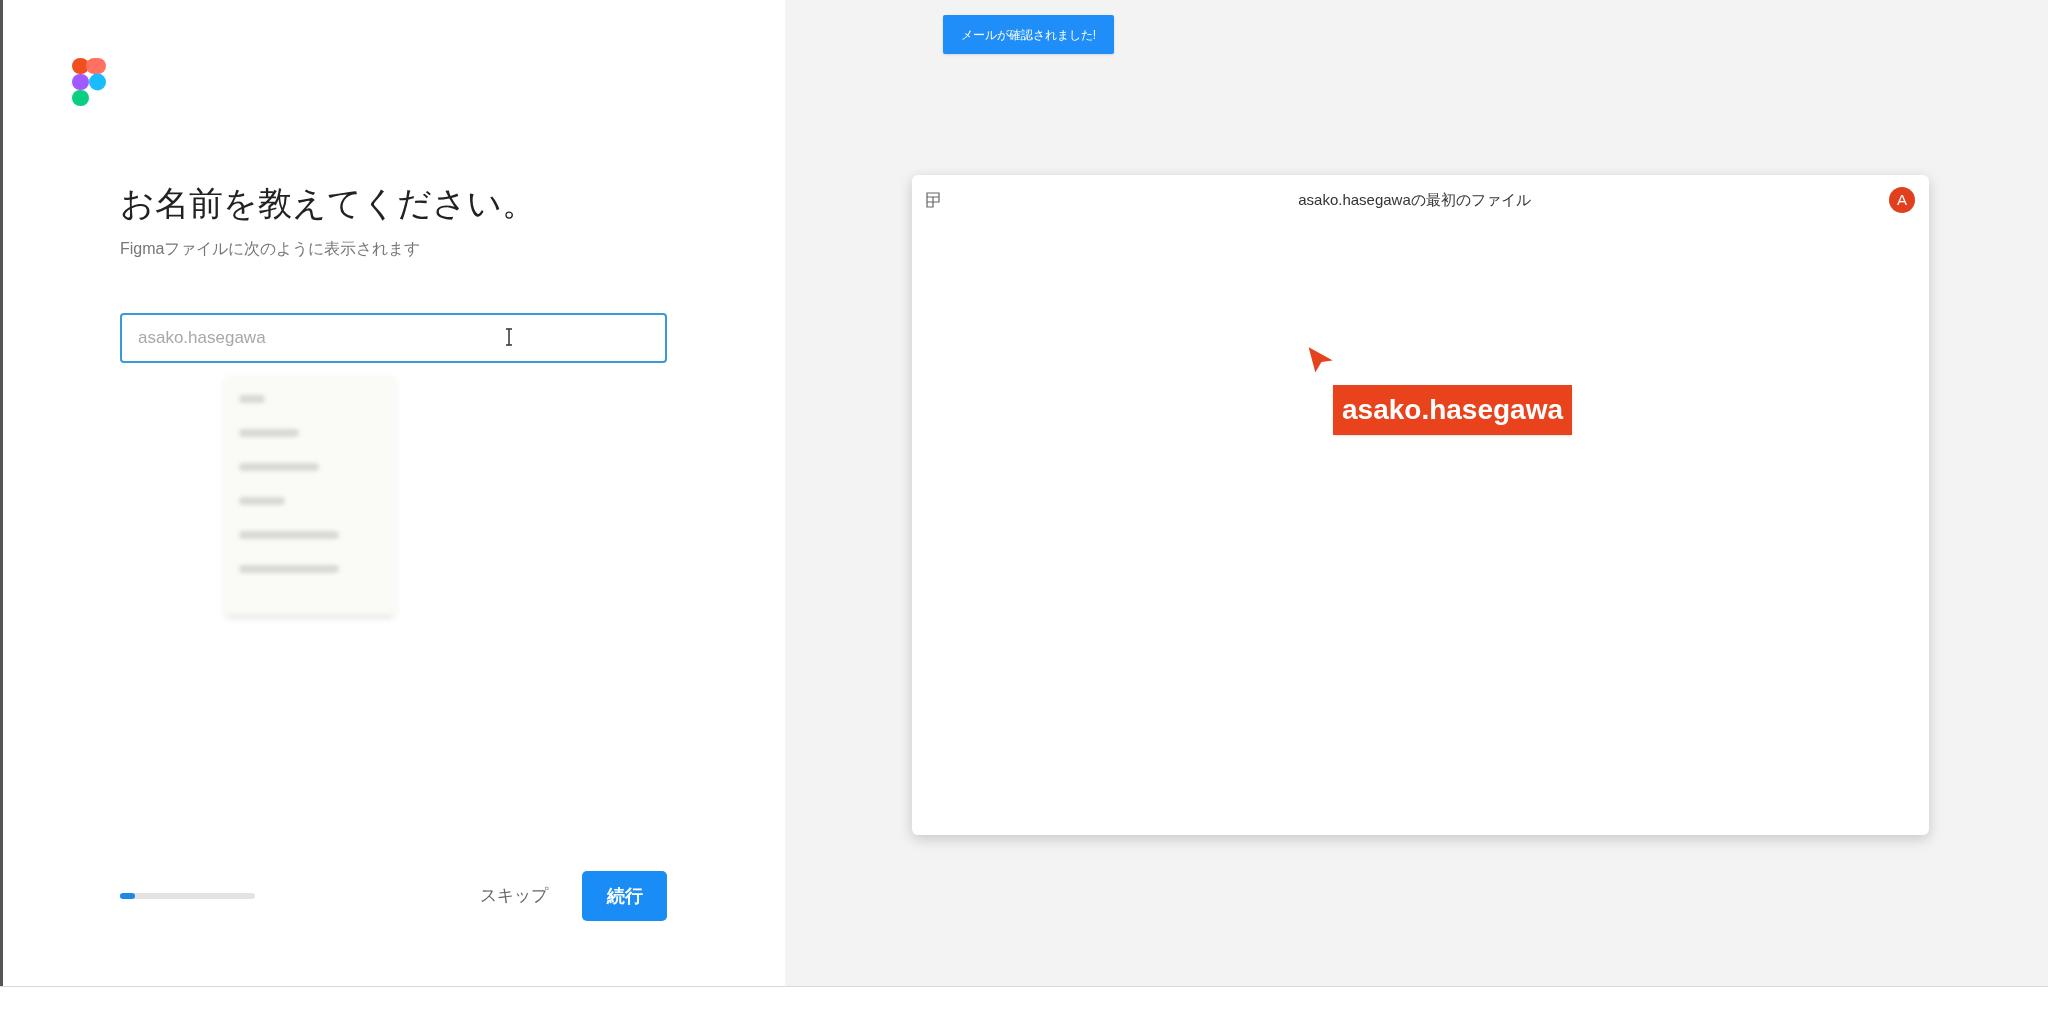  Describe the element at coordinates (509, 336) in the screenshot. I see `text-cursor-icon` at that location.